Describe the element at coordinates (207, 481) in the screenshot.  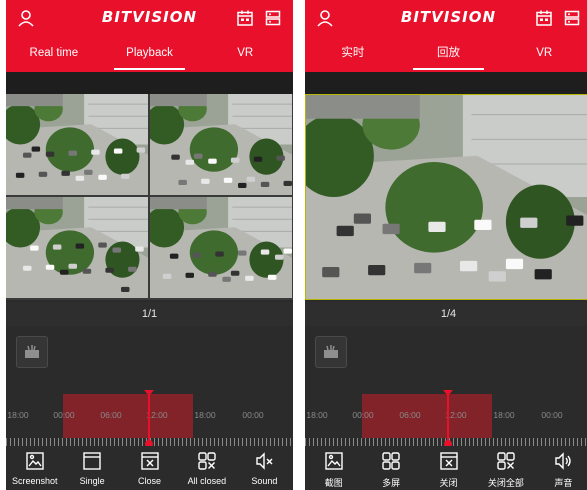
I see `toolbar-label: All closed` at that location.